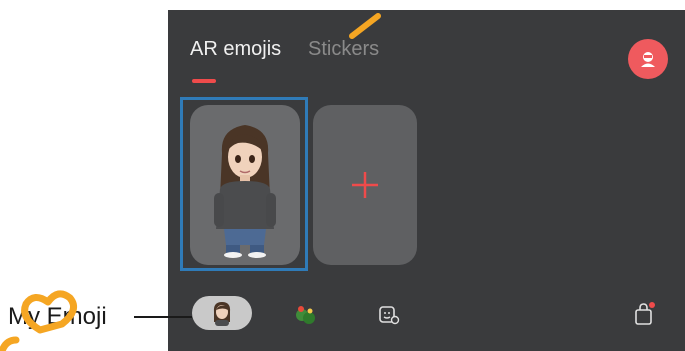  I want to click on store-button, so click(644, 314).